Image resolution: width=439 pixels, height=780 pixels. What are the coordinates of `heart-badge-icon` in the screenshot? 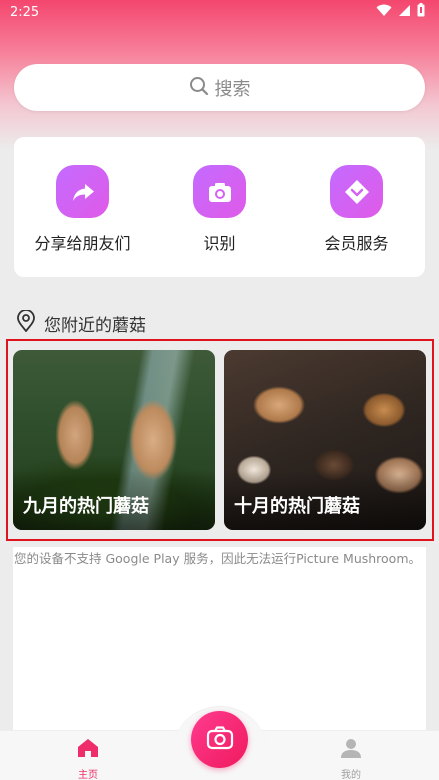 It's located at (356, 191).